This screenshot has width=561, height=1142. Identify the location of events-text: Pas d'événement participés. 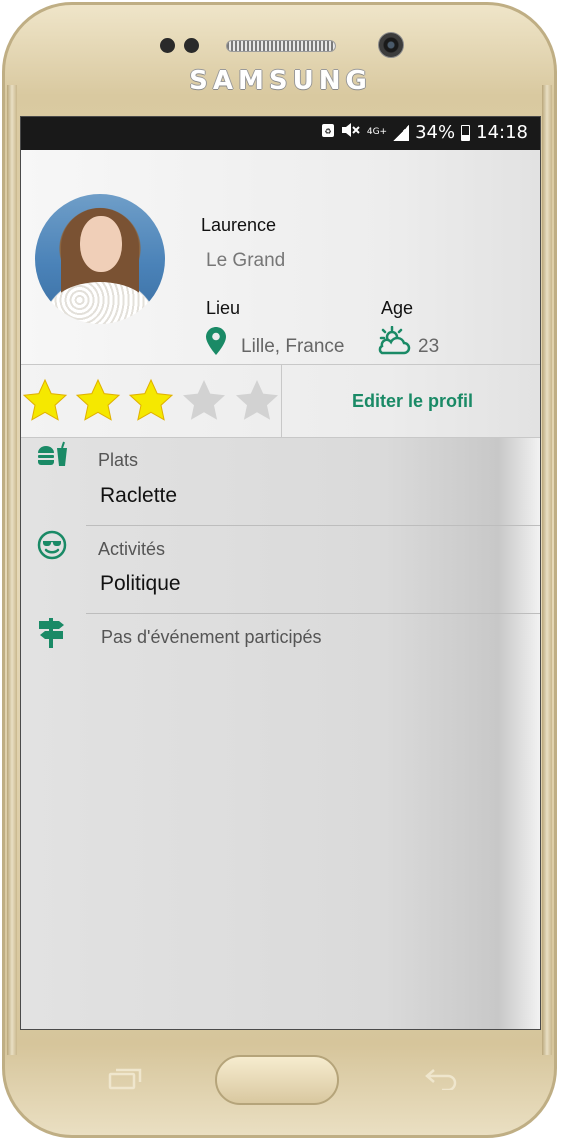
(211, 637).